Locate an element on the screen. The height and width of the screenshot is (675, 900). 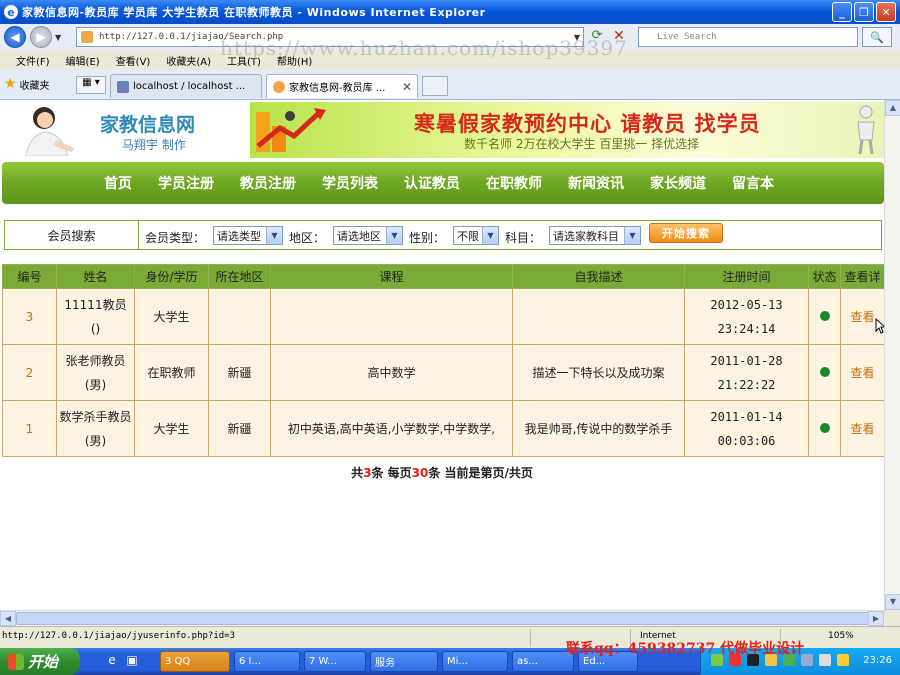
history-dropdown-icon: ▼ is located at coordinates (58, 37).